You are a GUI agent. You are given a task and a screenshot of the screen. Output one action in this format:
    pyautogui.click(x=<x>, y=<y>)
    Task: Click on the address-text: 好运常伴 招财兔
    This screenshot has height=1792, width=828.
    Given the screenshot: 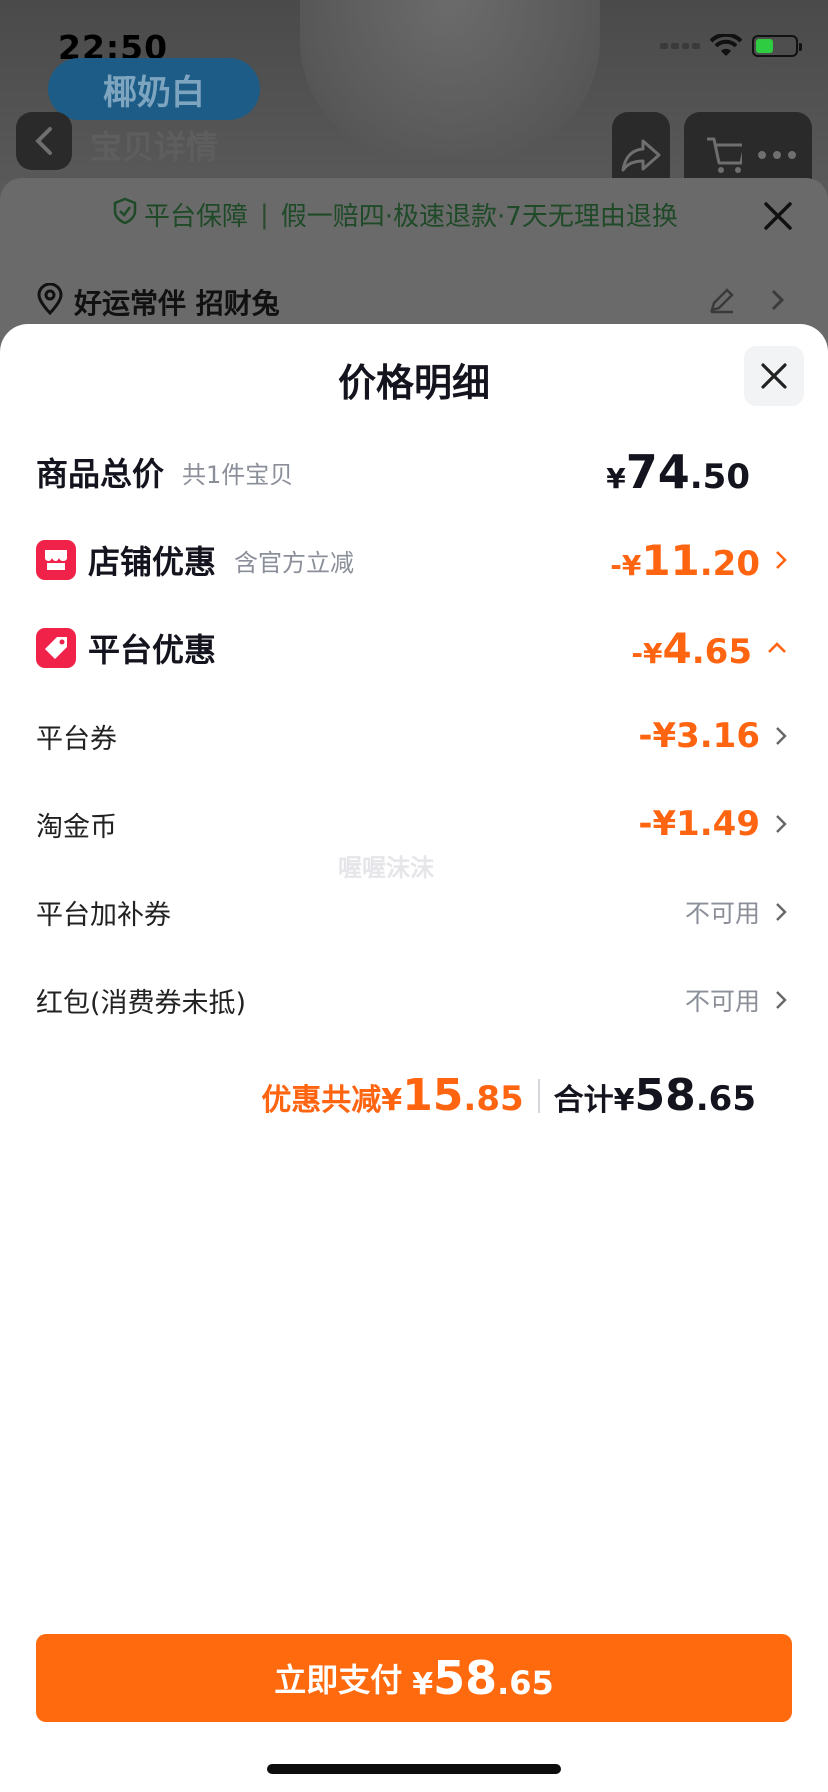 What is the action you would take?
    pyautogui.click(x=177, y=303)
    